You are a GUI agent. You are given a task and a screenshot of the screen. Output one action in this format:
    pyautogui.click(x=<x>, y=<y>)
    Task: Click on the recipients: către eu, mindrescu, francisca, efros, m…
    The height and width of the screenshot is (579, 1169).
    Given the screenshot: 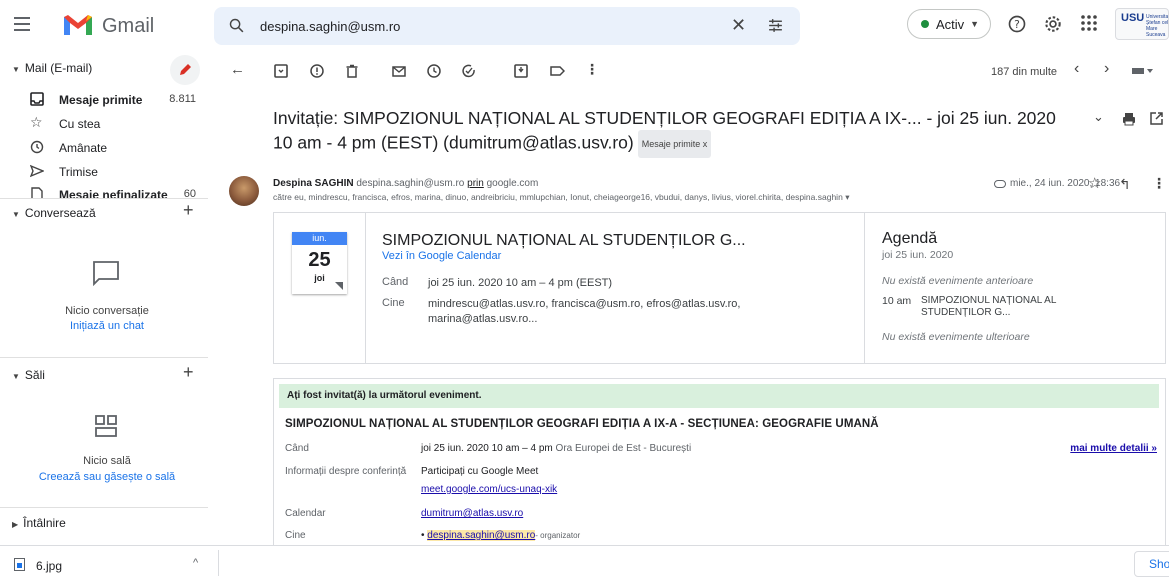 What is the action you would take?
    pyautogui.click(x=561, y=197)
    